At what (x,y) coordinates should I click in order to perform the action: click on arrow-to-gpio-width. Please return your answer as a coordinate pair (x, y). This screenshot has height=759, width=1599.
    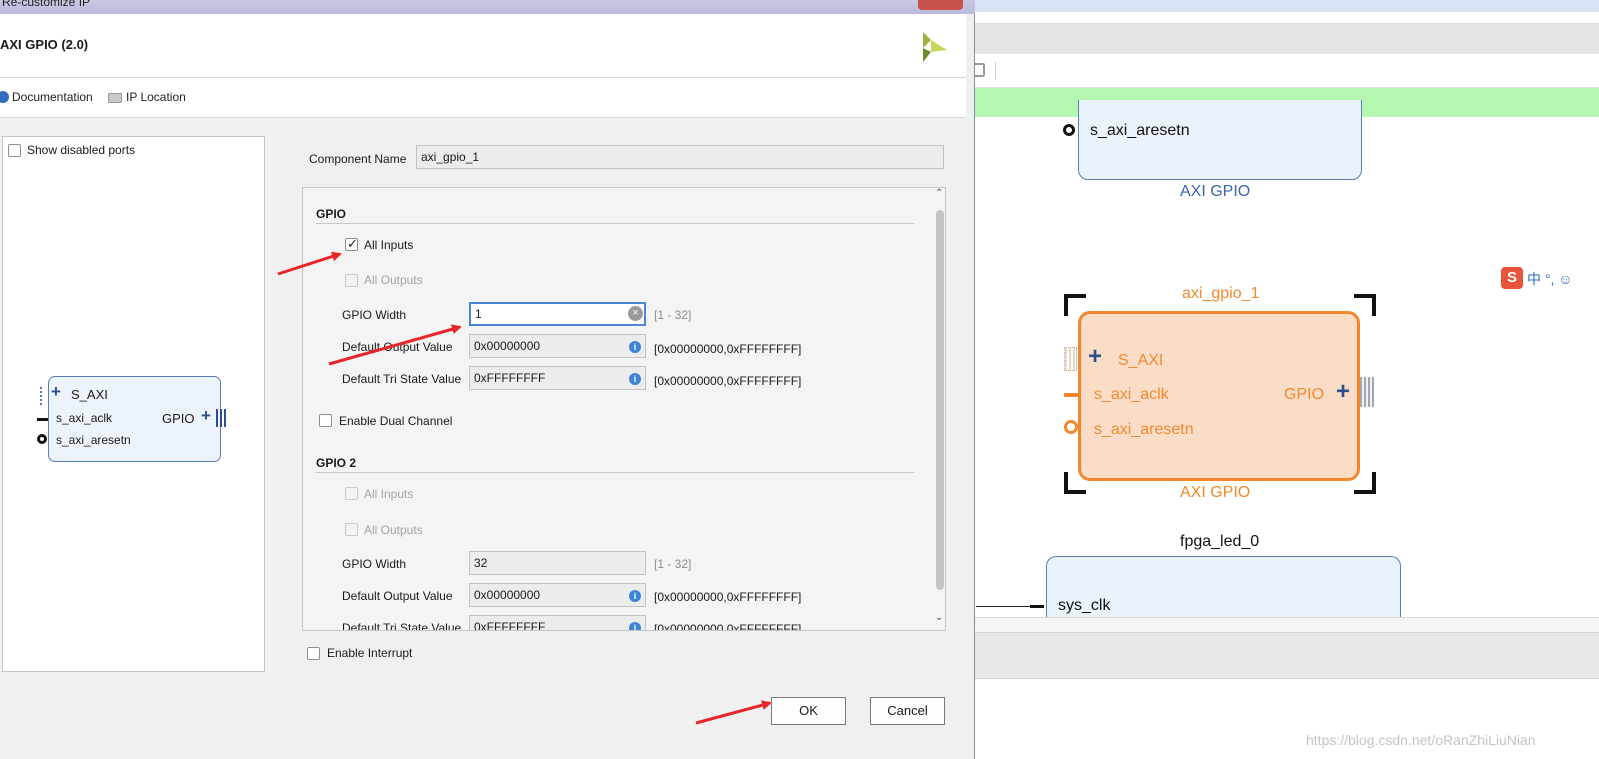
    Looking at the image, I should click on (395, 345).